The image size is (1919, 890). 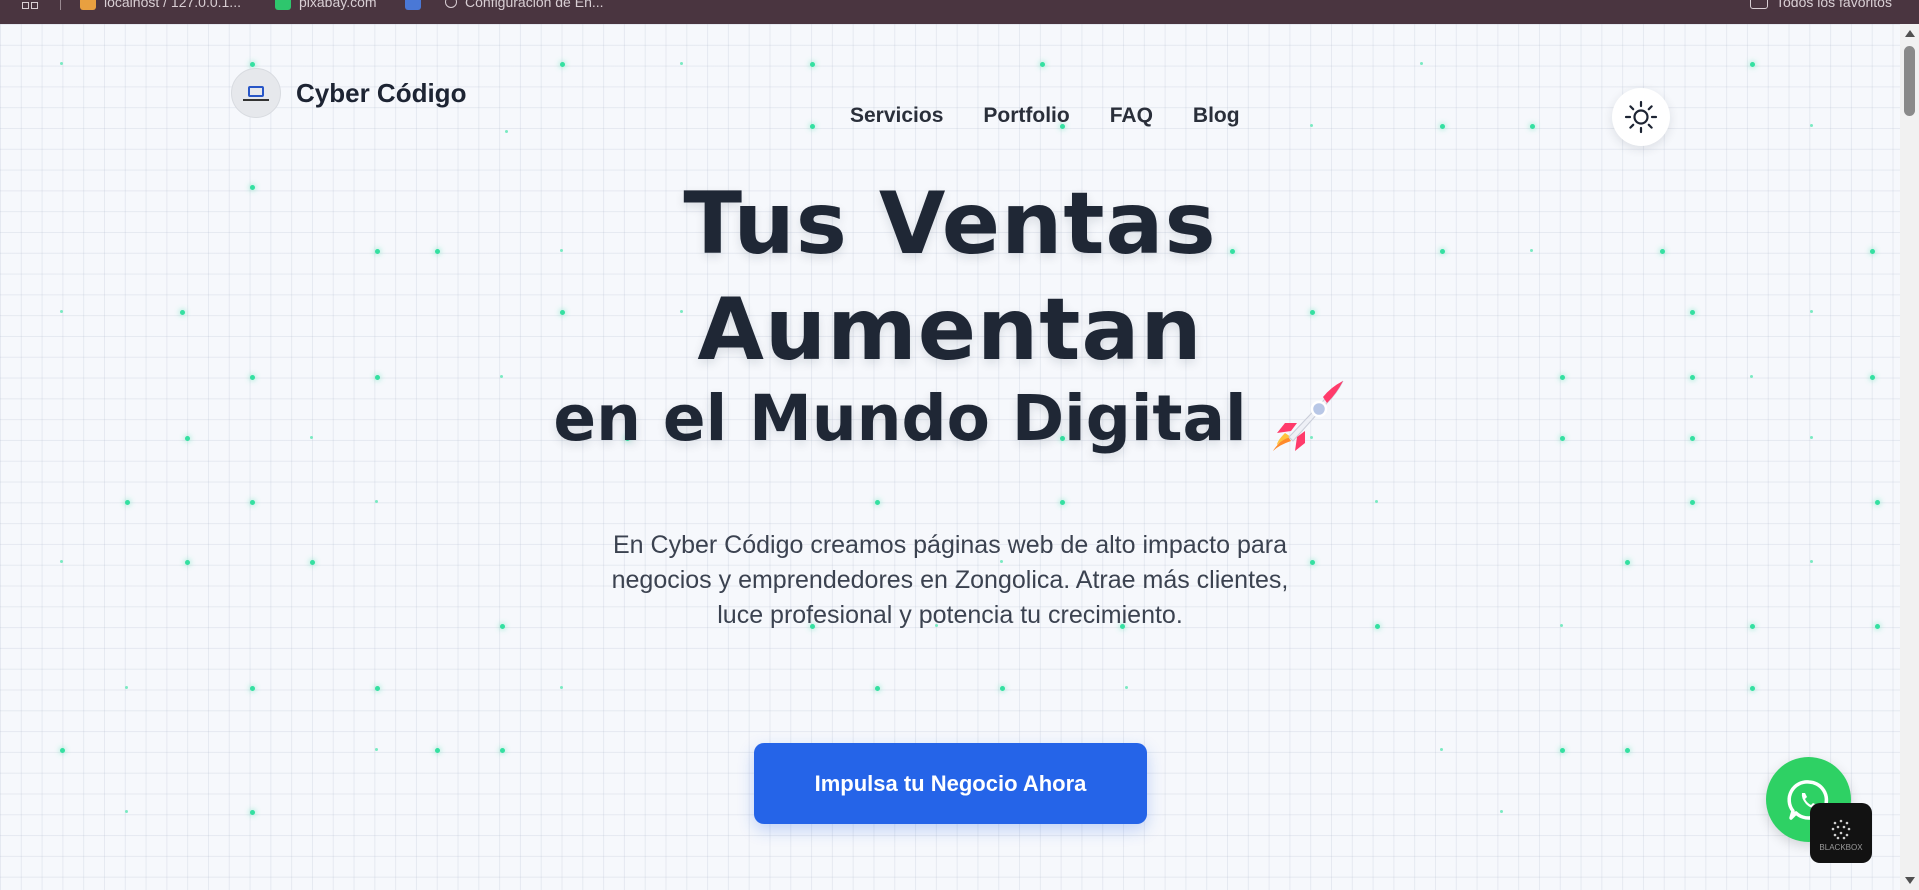 I want to click on blackbox-widget: BLACKBOX, so click(x=1841, y=833).